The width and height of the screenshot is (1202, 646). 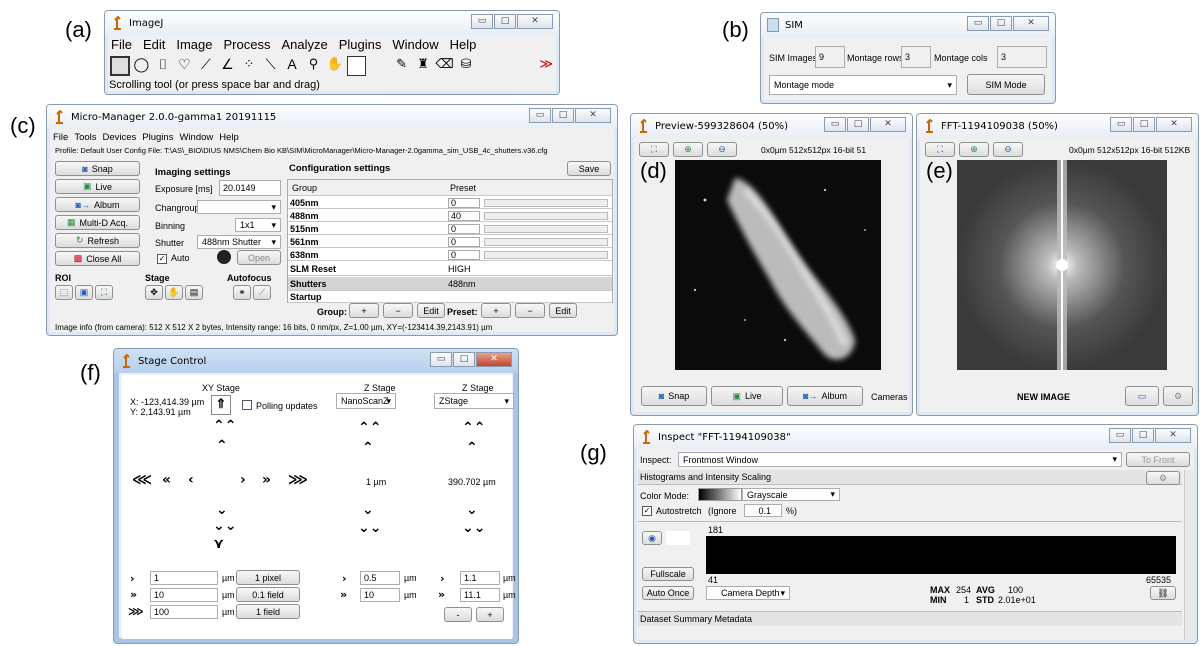 What do you see at coordinates (120, 66) in the screenshot?
I see `rectangle-tool-icon` at bounding box center [120, 66].